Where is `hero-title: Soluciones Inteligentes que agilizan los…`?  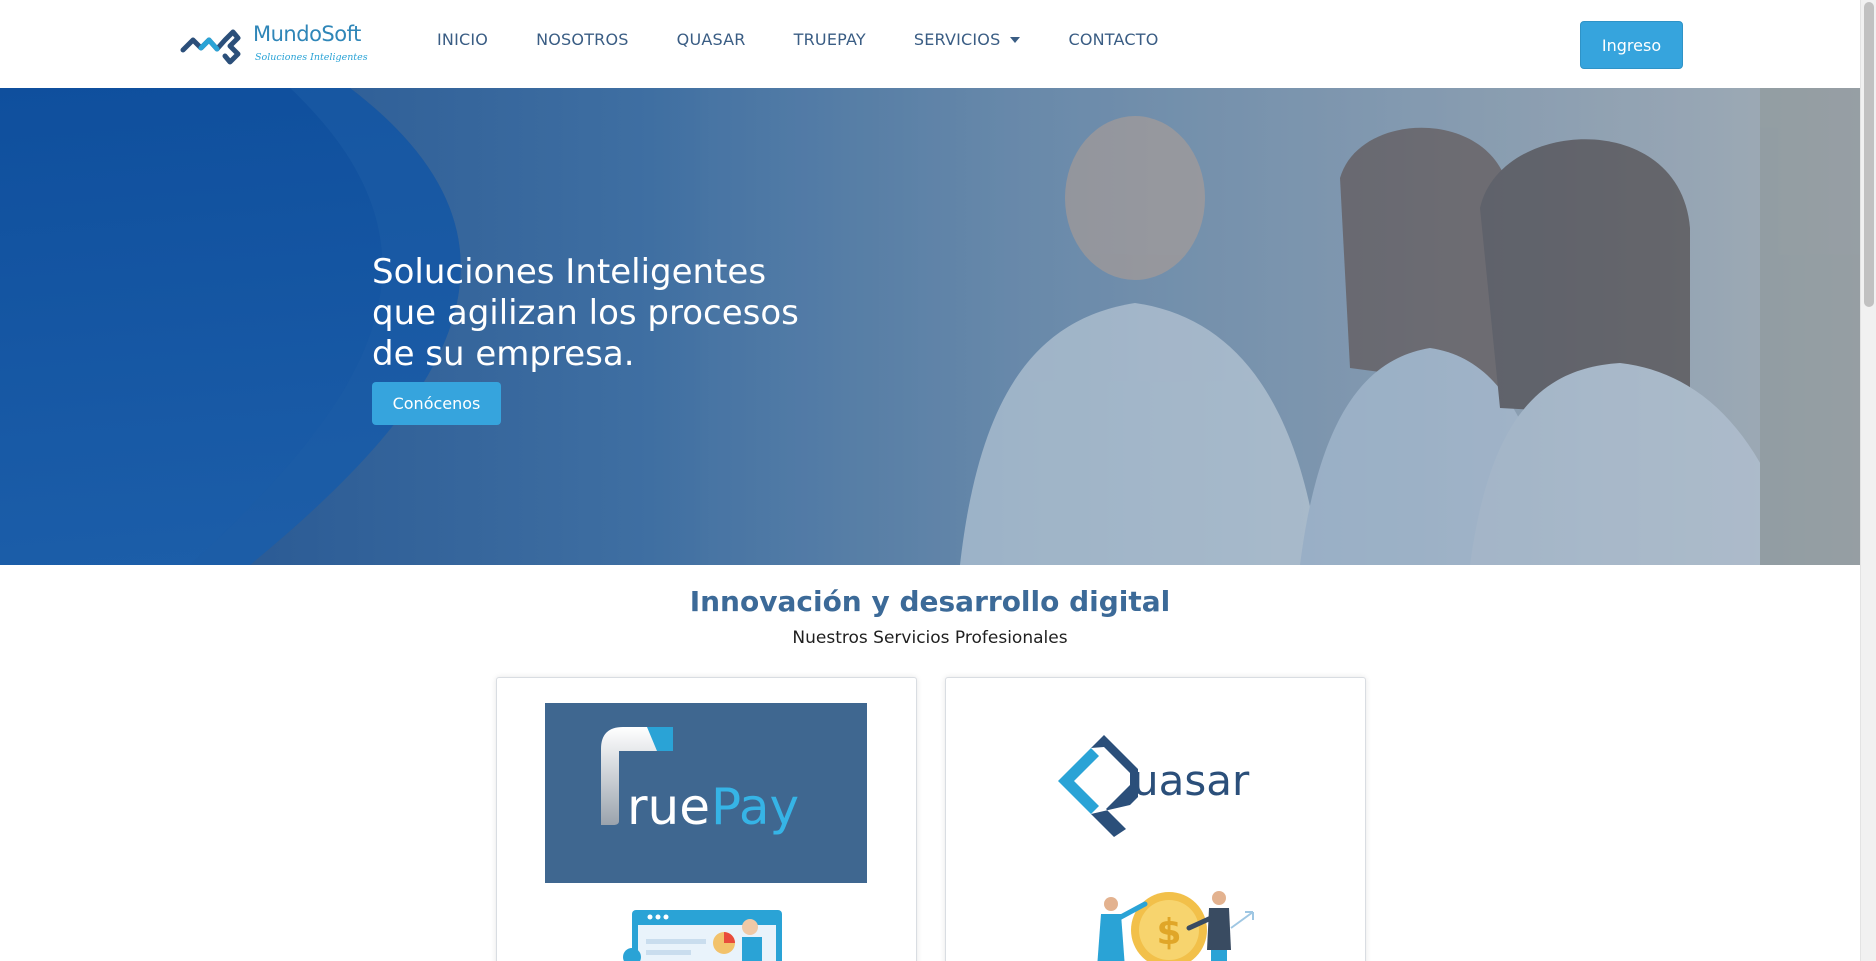 hero-title: Soluciones Inteligentes que agilizan los… is located at coordinates (602, 313).